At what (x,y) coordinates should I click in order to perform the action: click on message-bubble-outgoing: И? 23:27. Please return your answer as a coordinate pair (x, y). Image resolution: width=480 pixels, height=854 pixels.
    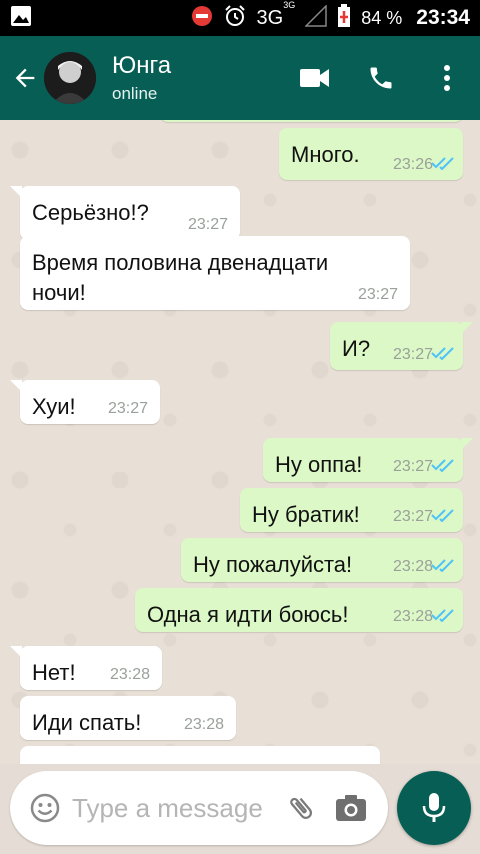
    Looking at the image, I should click on (401, 346).